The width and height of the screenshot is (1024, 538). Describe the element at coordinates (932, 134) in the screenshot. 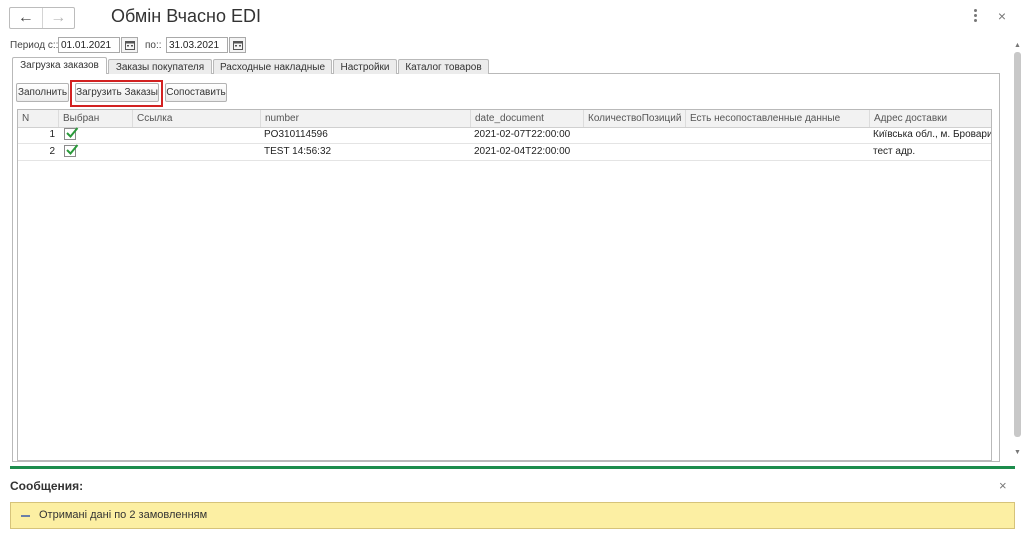

I see `address-cell: Київська обл., м. Бровари,` at that location.